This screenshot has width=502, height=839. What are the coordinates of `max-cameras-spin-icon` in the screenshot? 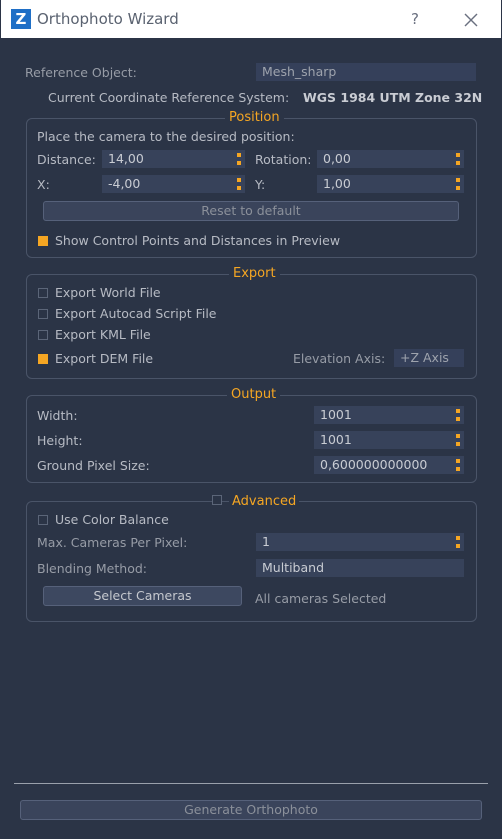 It's located at (458, 542).